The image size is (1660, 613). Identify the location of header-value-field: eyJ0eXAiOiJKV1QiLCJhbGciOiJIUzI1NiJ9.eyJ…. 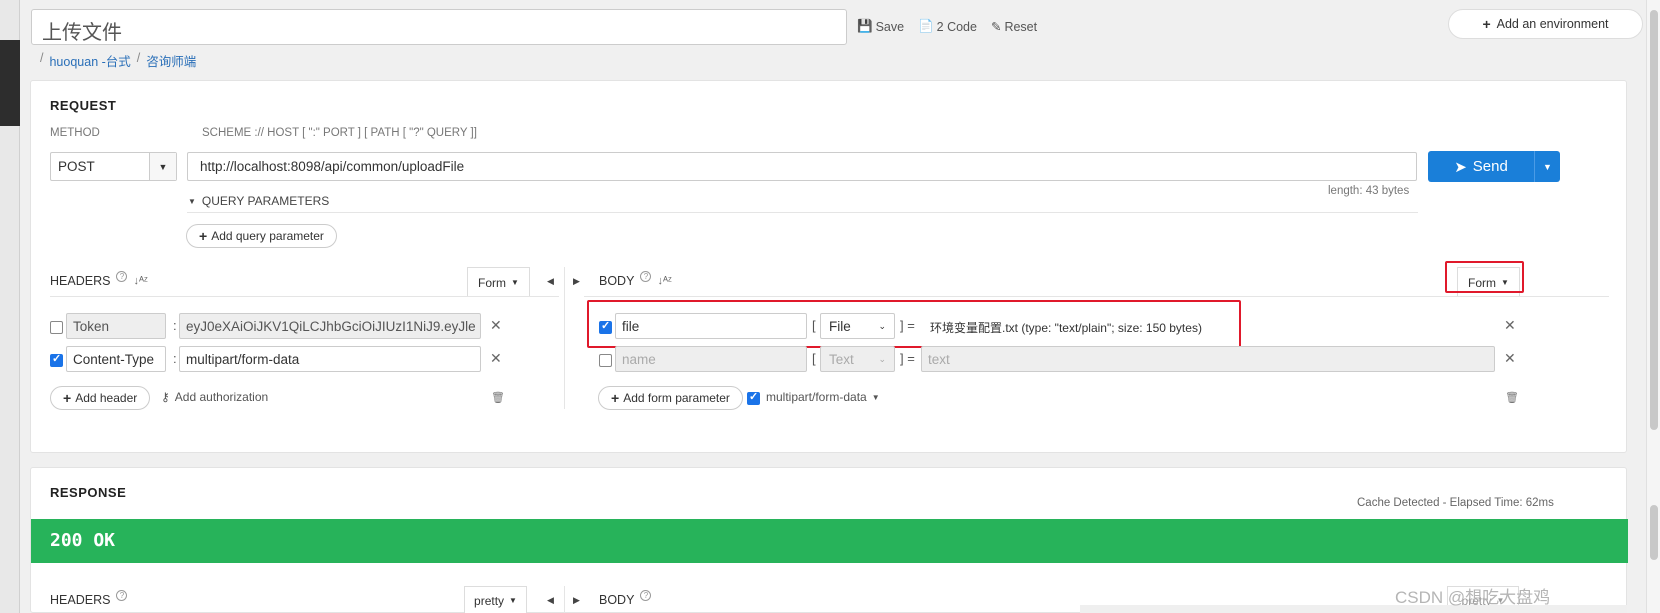
(330, 326).